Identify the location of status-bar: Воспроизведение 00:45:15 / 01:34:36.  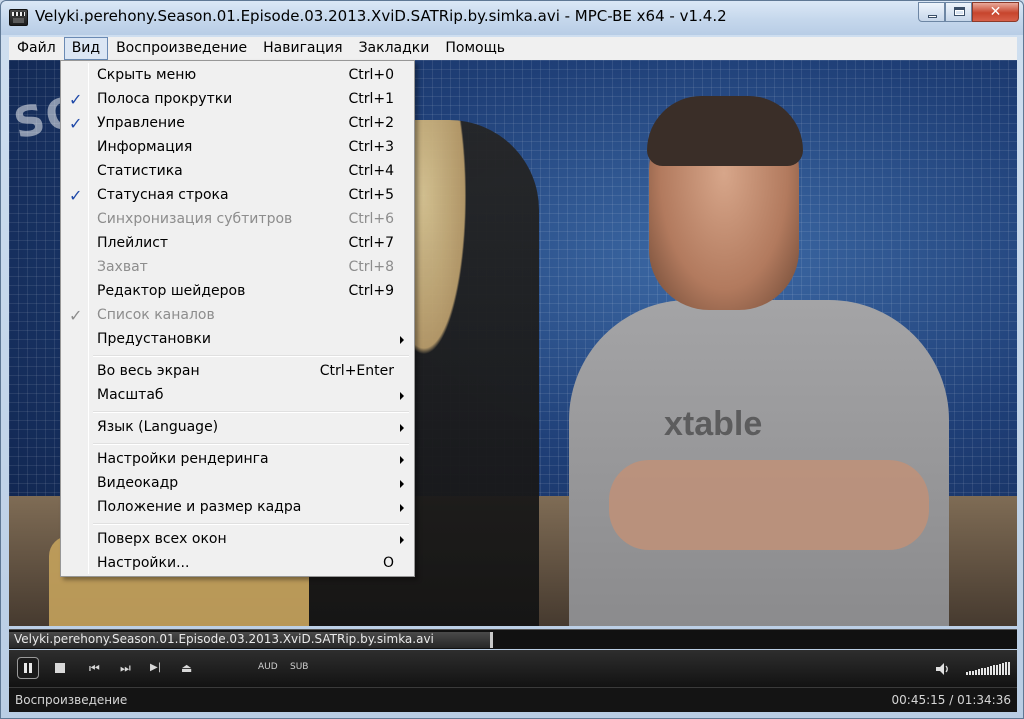
(513, 699).